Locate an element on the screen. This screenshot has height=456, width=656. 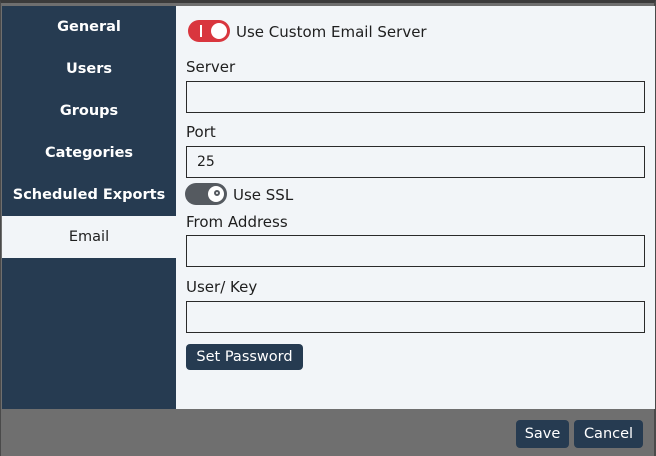
set-password-button: Set Password is located at coordinates (244, 357).